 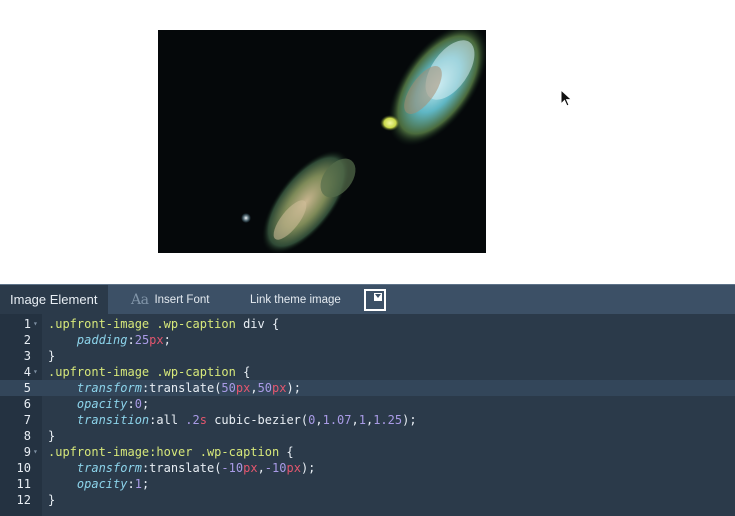 I want to click on insert-font-button: Aa Insert Font, so click(x=170, y=299).